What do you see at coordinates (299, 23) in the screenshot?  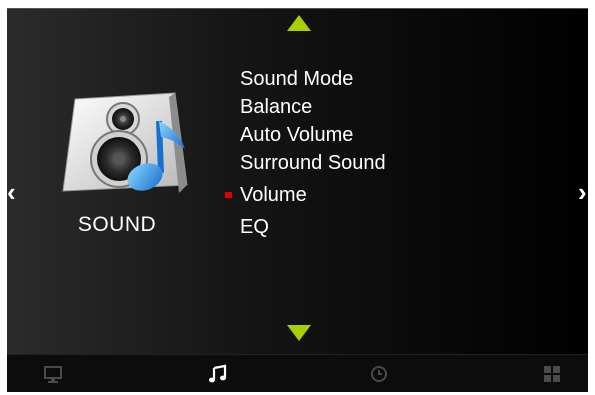 I see `scroll-up-arrow-icon` at bounding box center [299, 23].